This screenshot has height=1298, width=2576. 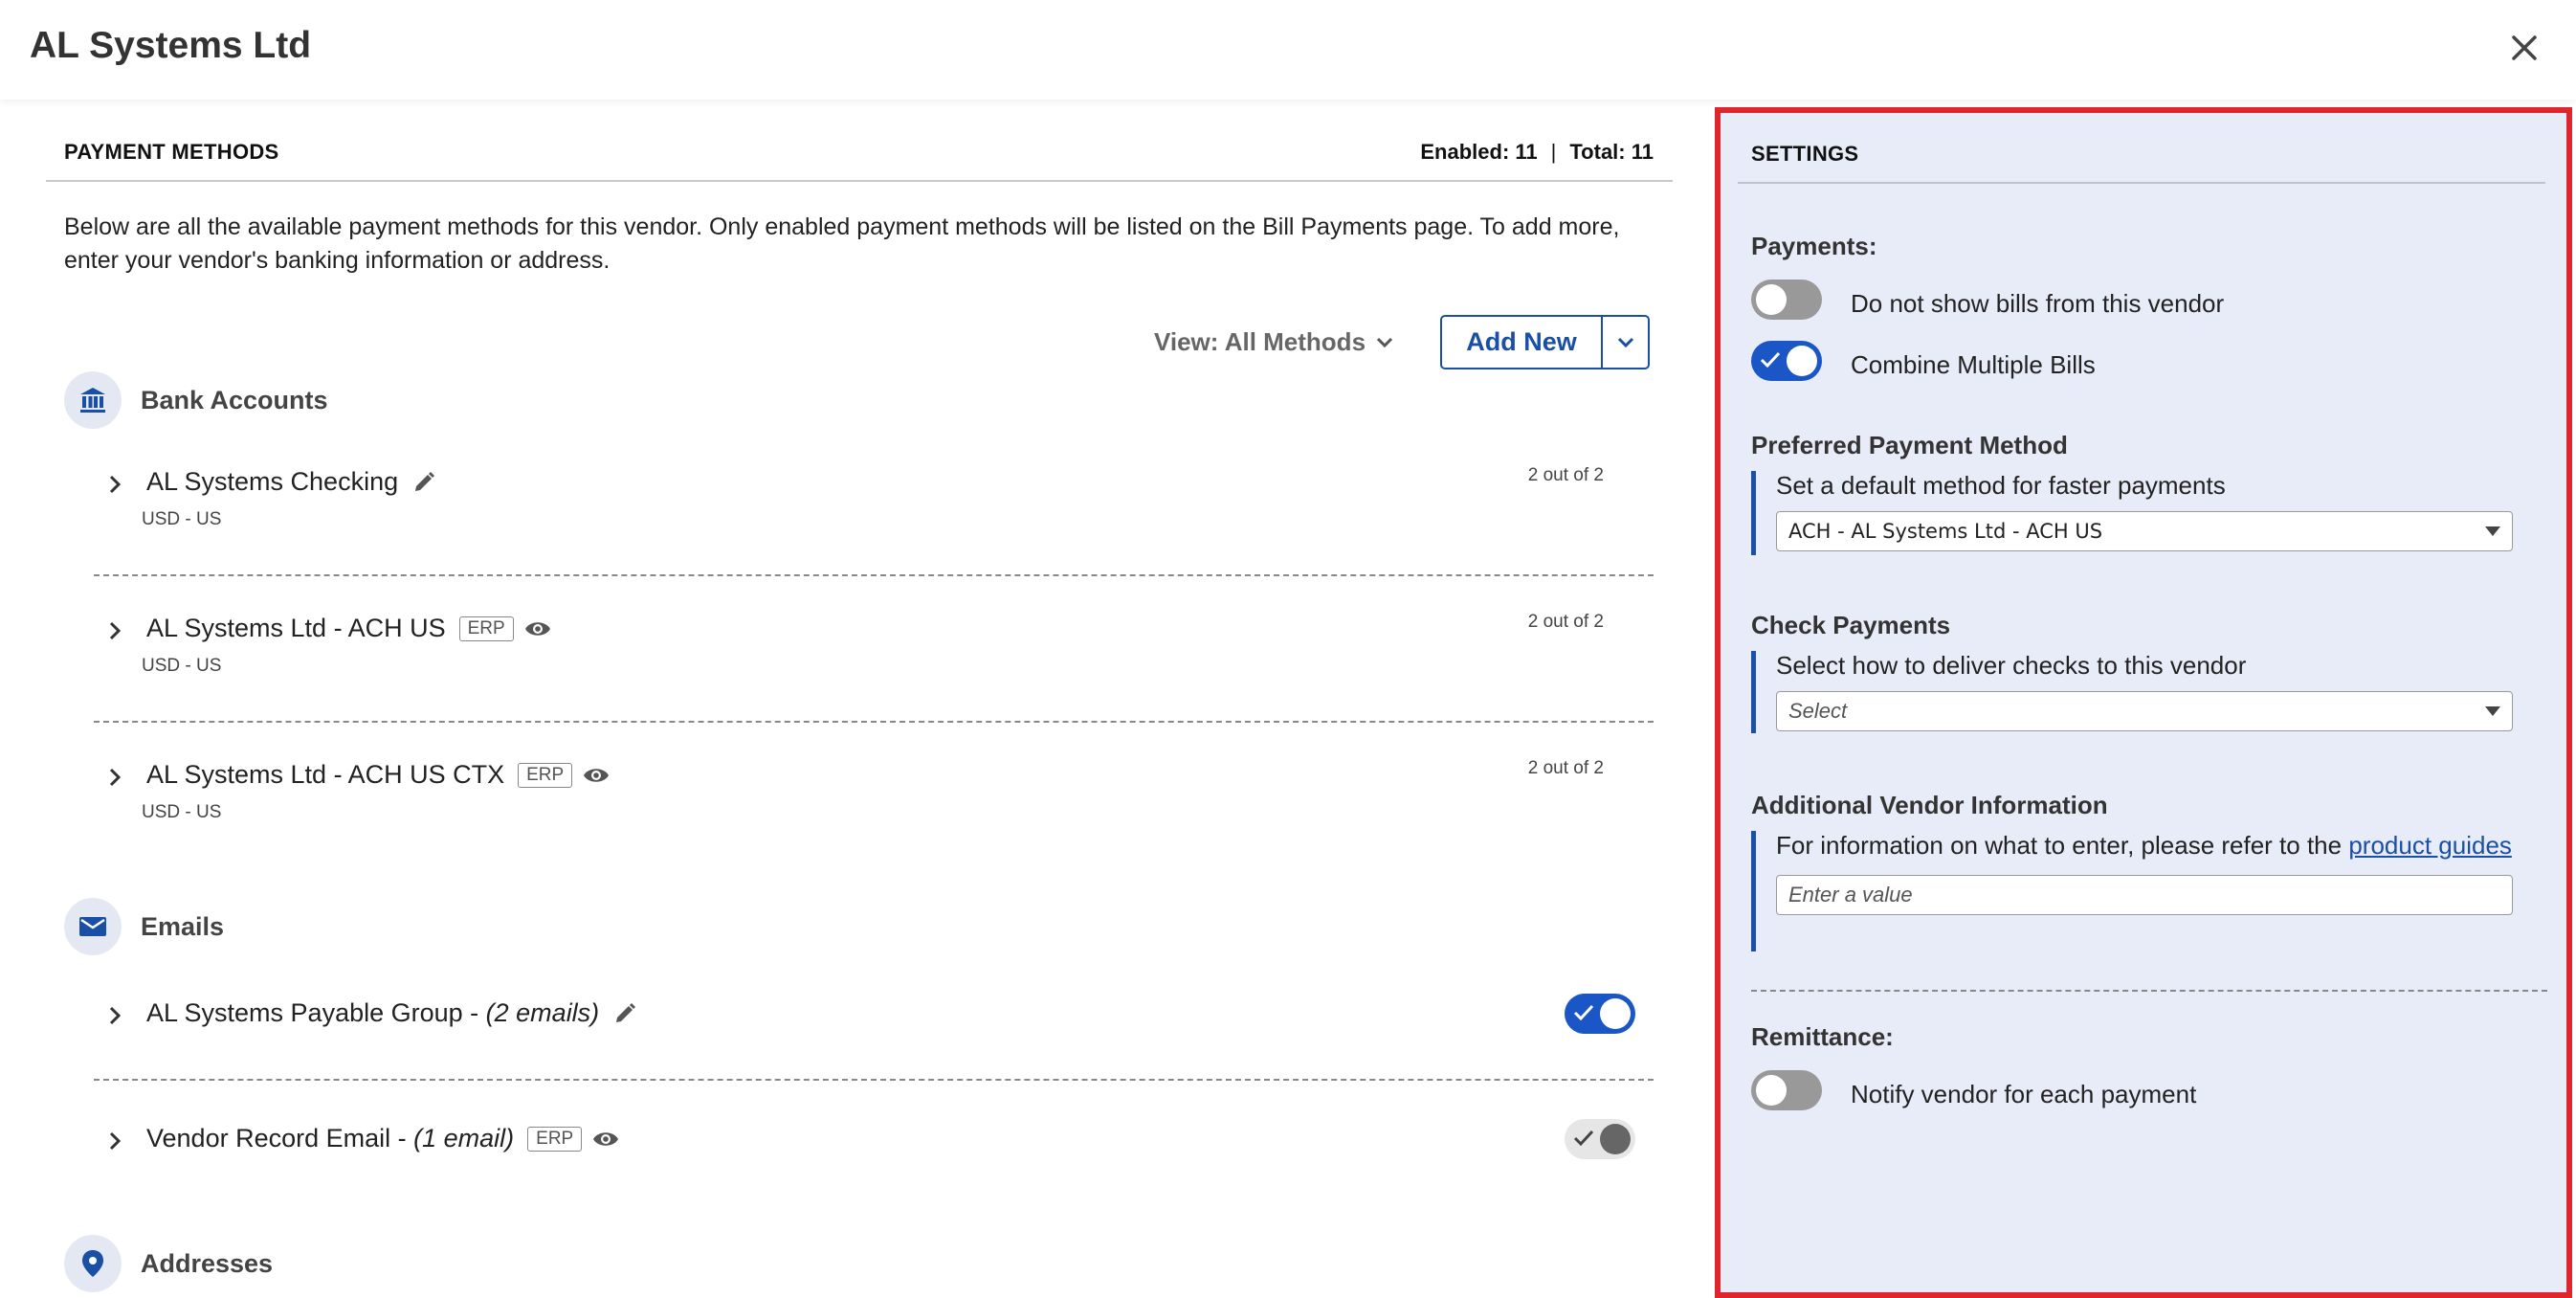 I want to click on enabled-count: Enabled: 11, so click(x=1479, y=152).